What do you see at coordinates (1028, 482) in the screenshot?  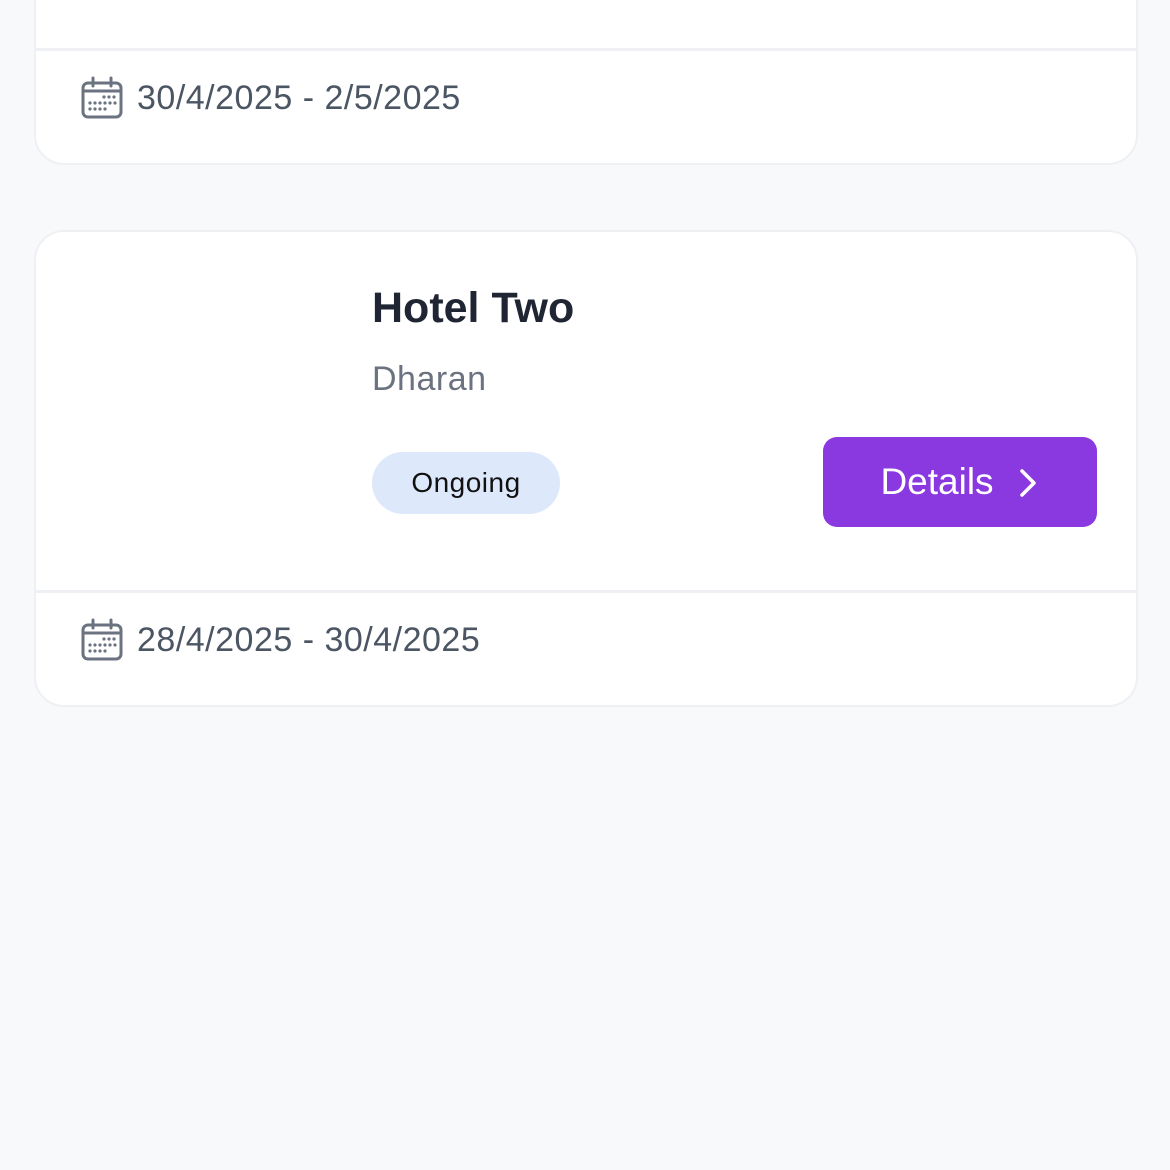 I see `chevron-right-icon` at bounding box center [1028, 482].